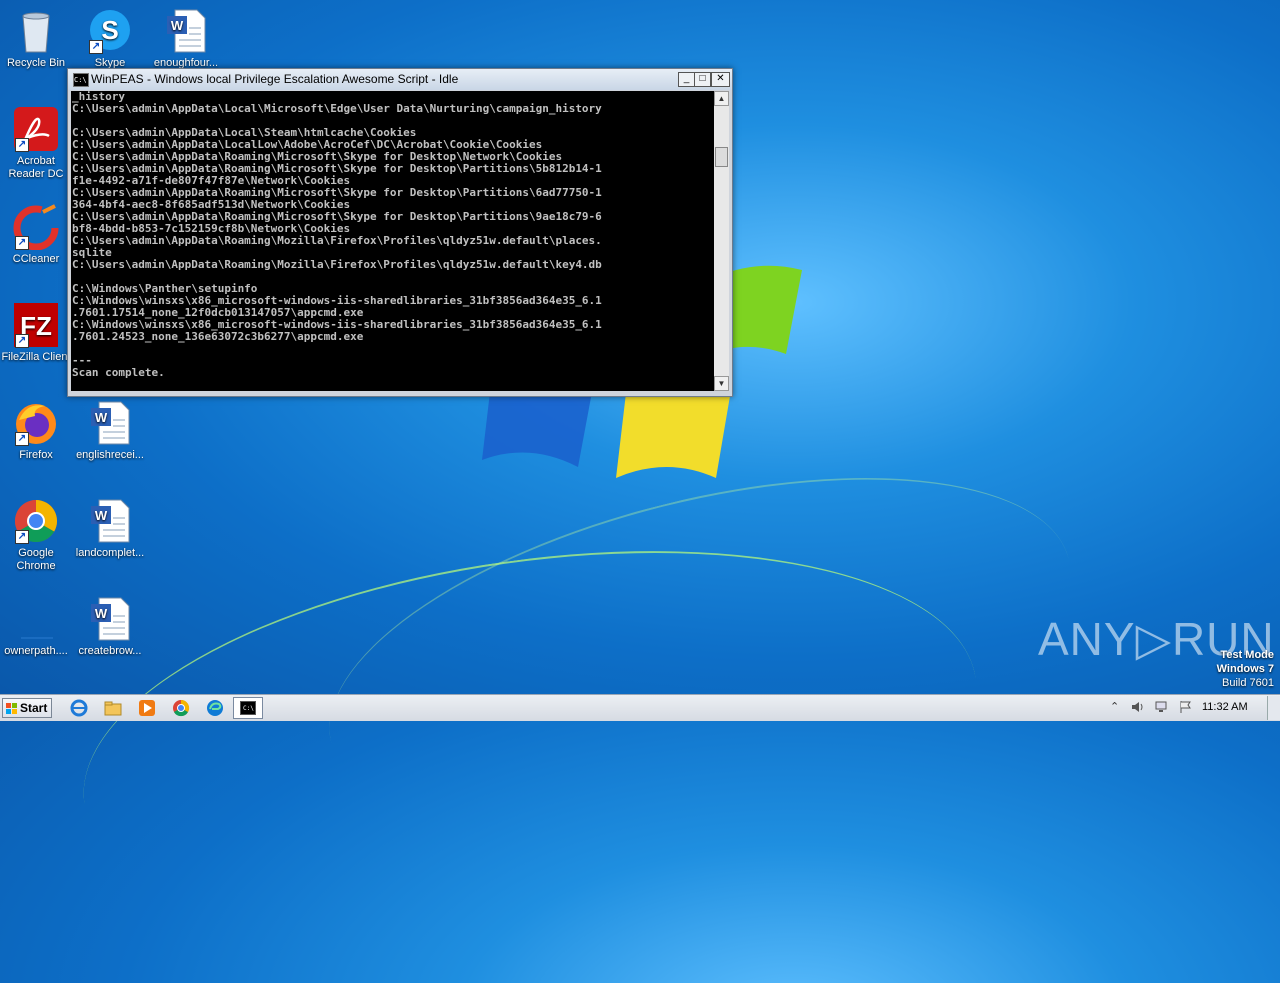 The height and width of the screenshot is (983, 1280). I want to click on desktop-icon-ccleaner: ↗ CCleaner, so click(36, 235).